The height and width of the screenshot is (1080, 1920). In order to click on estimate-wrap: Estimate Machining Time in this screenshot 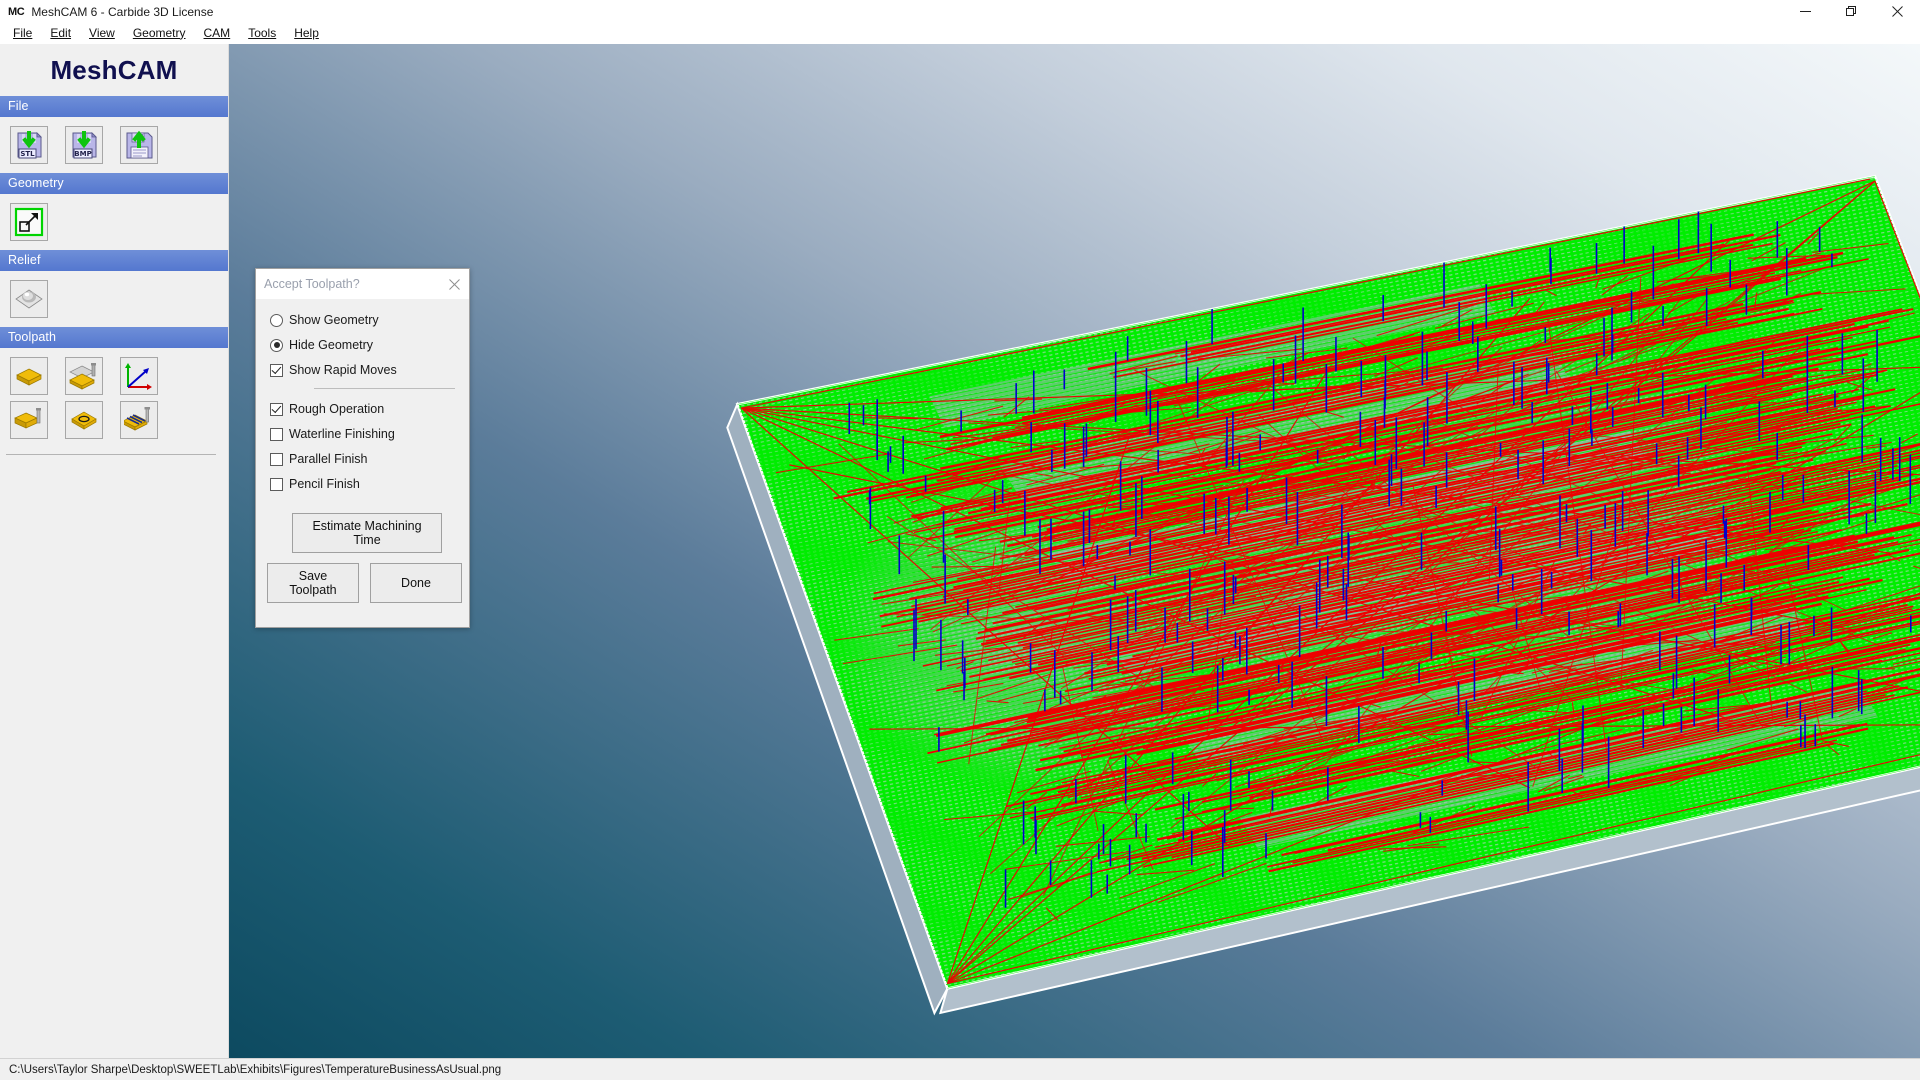, I will do `click(380, 533)`.